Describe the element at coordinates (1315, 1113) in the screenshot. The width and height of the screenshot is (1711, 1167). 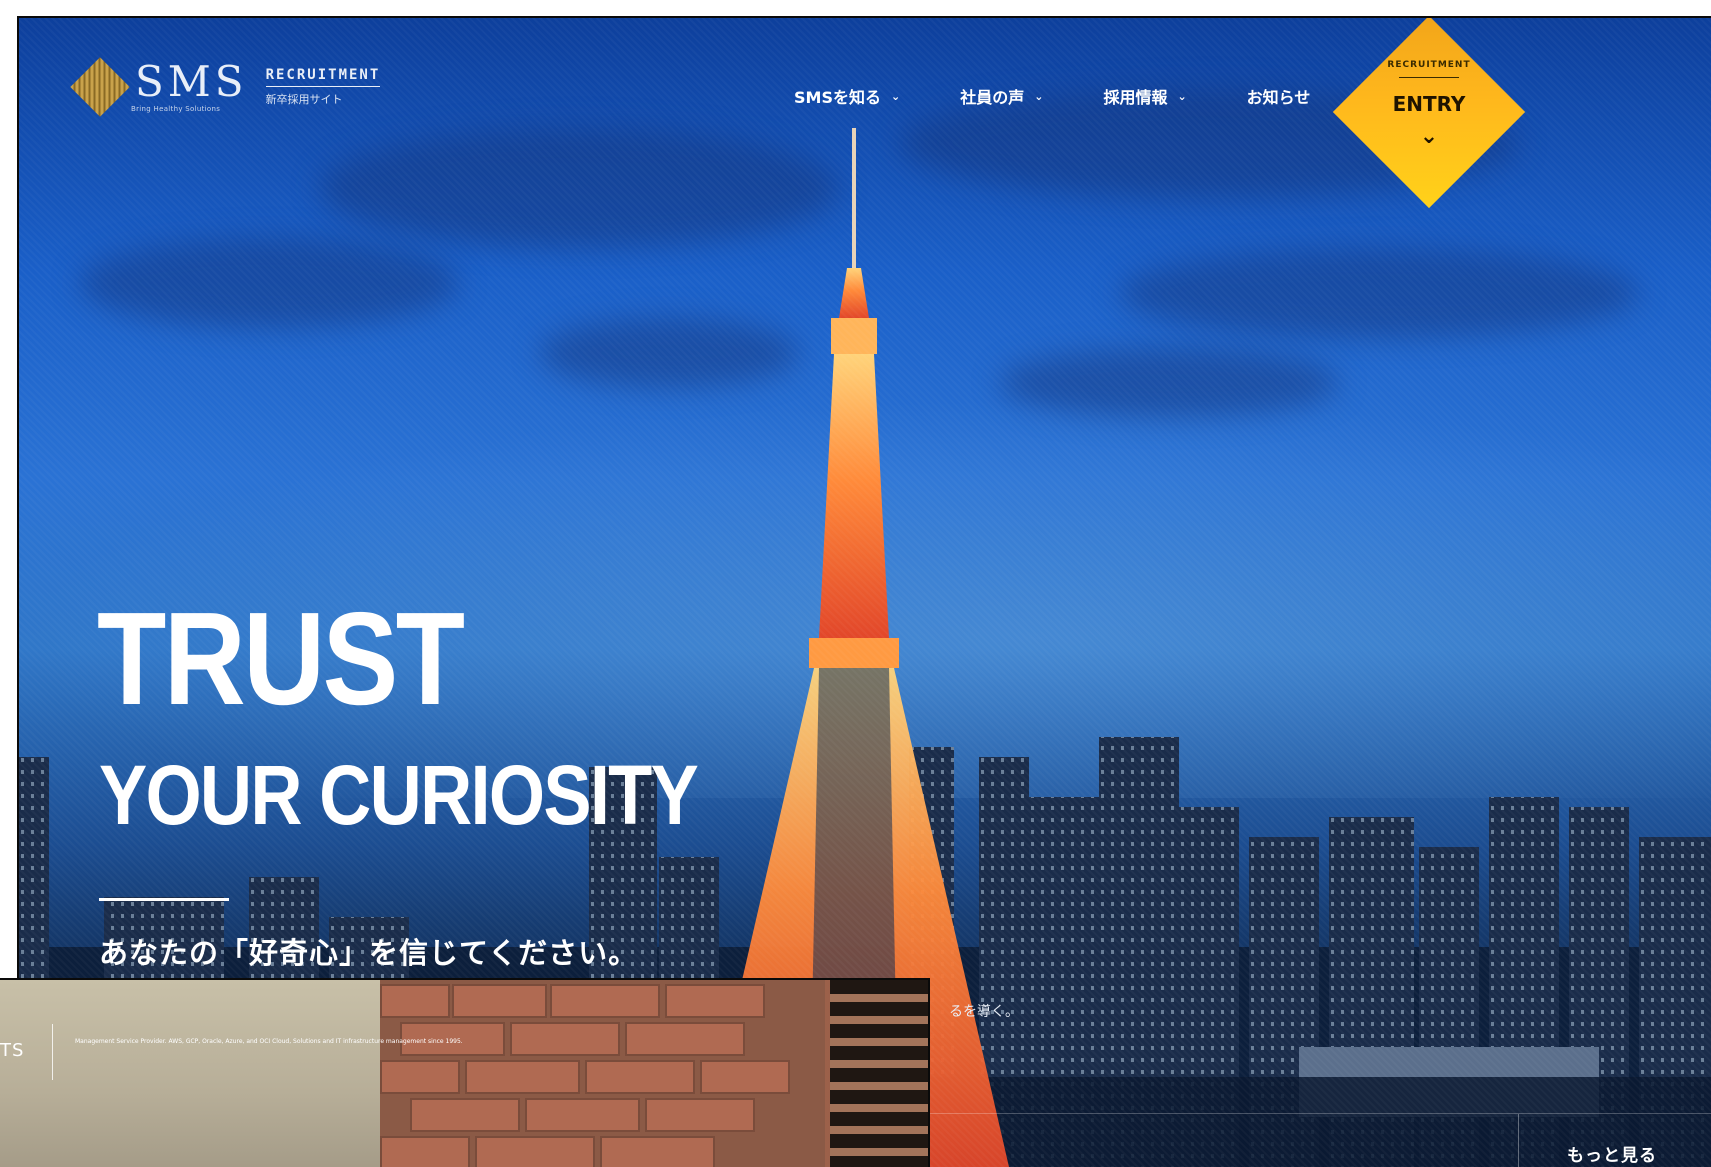
I see `more-divider` at that location.